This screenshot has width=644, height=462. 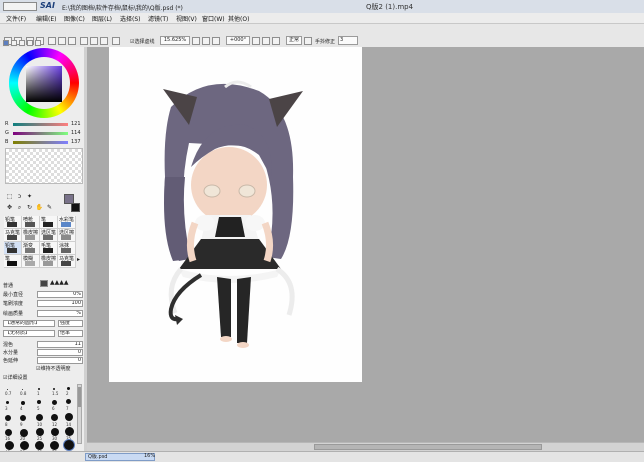 What do you see at coordinates (44, 166) in the screenshot?
I see `scratchpad` at bounding box center [44, 166].